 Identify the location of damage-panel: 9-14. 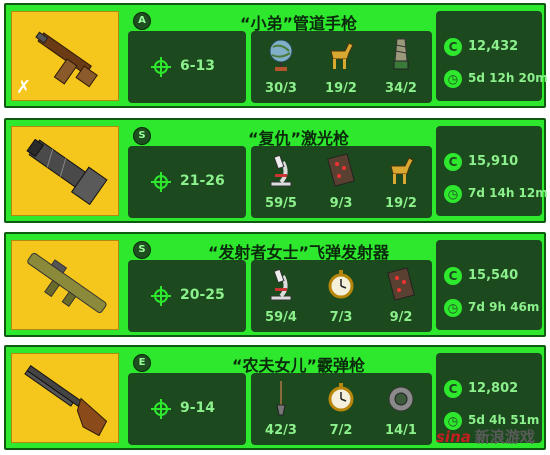
(187, 409).